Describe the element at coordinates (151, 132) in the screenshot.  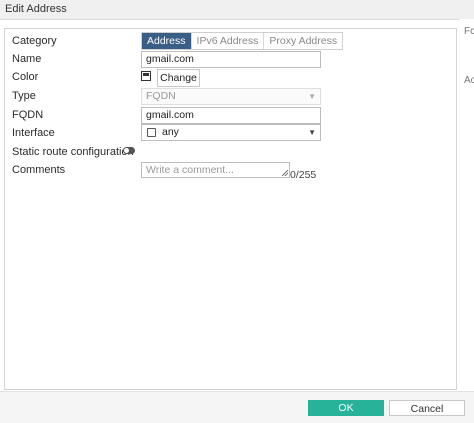
I see `interface-icon` at that location.